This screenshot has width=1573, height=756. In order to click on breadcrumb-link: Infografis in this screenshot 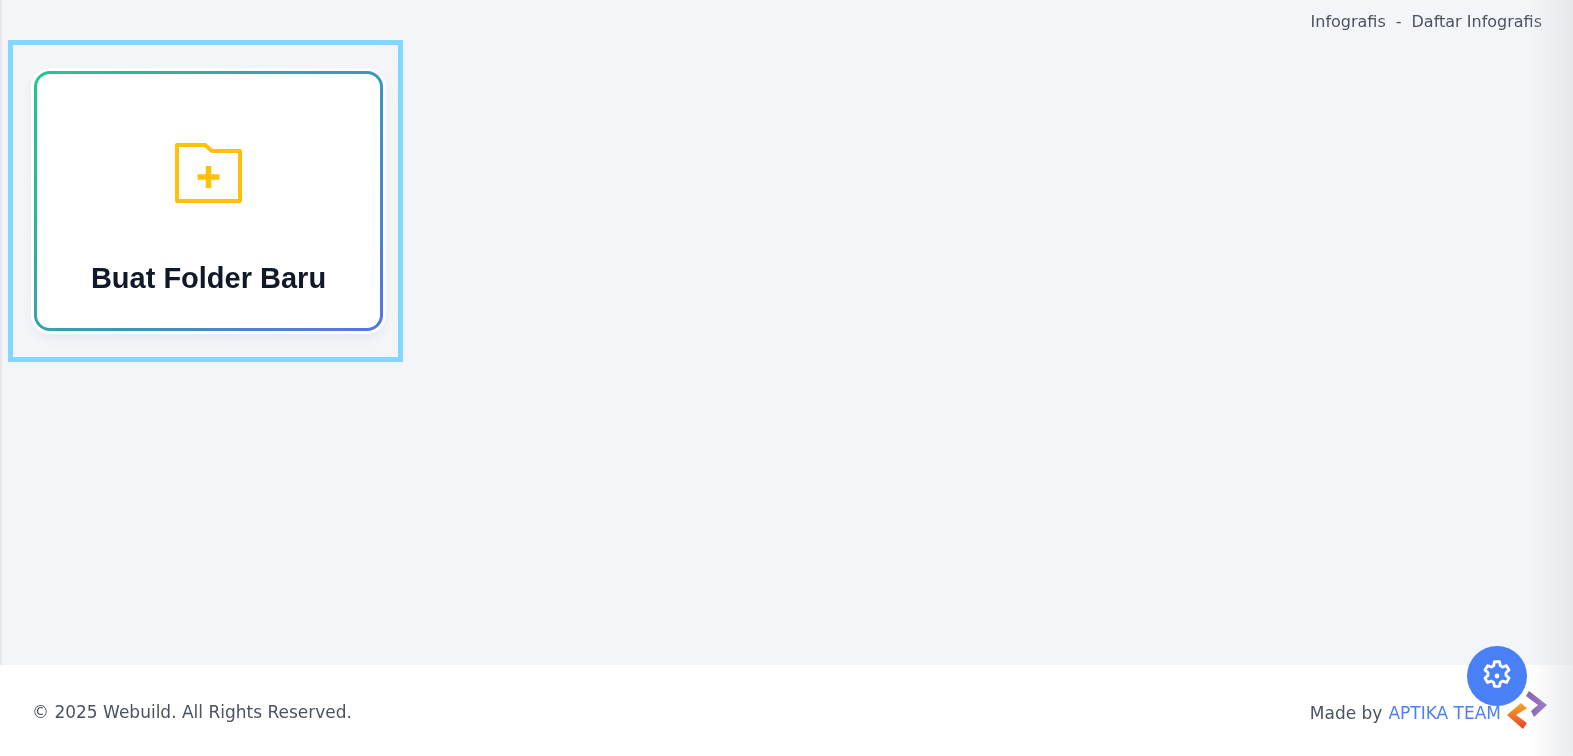, I will do `click(1348, 22)`.